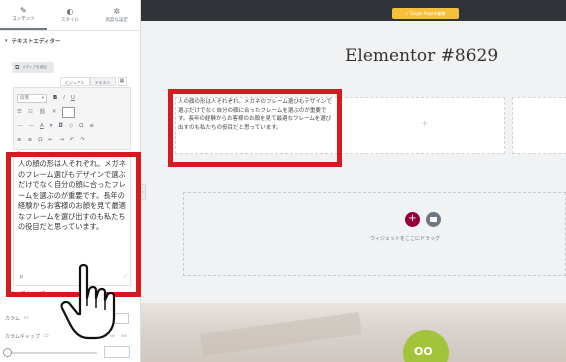 The height and width of the screenshot is (362, 566). What do you see at coordinates (32, 126) in the screenshot?
I see `strikethrough-icon: —` at bounding box center [32, 126].